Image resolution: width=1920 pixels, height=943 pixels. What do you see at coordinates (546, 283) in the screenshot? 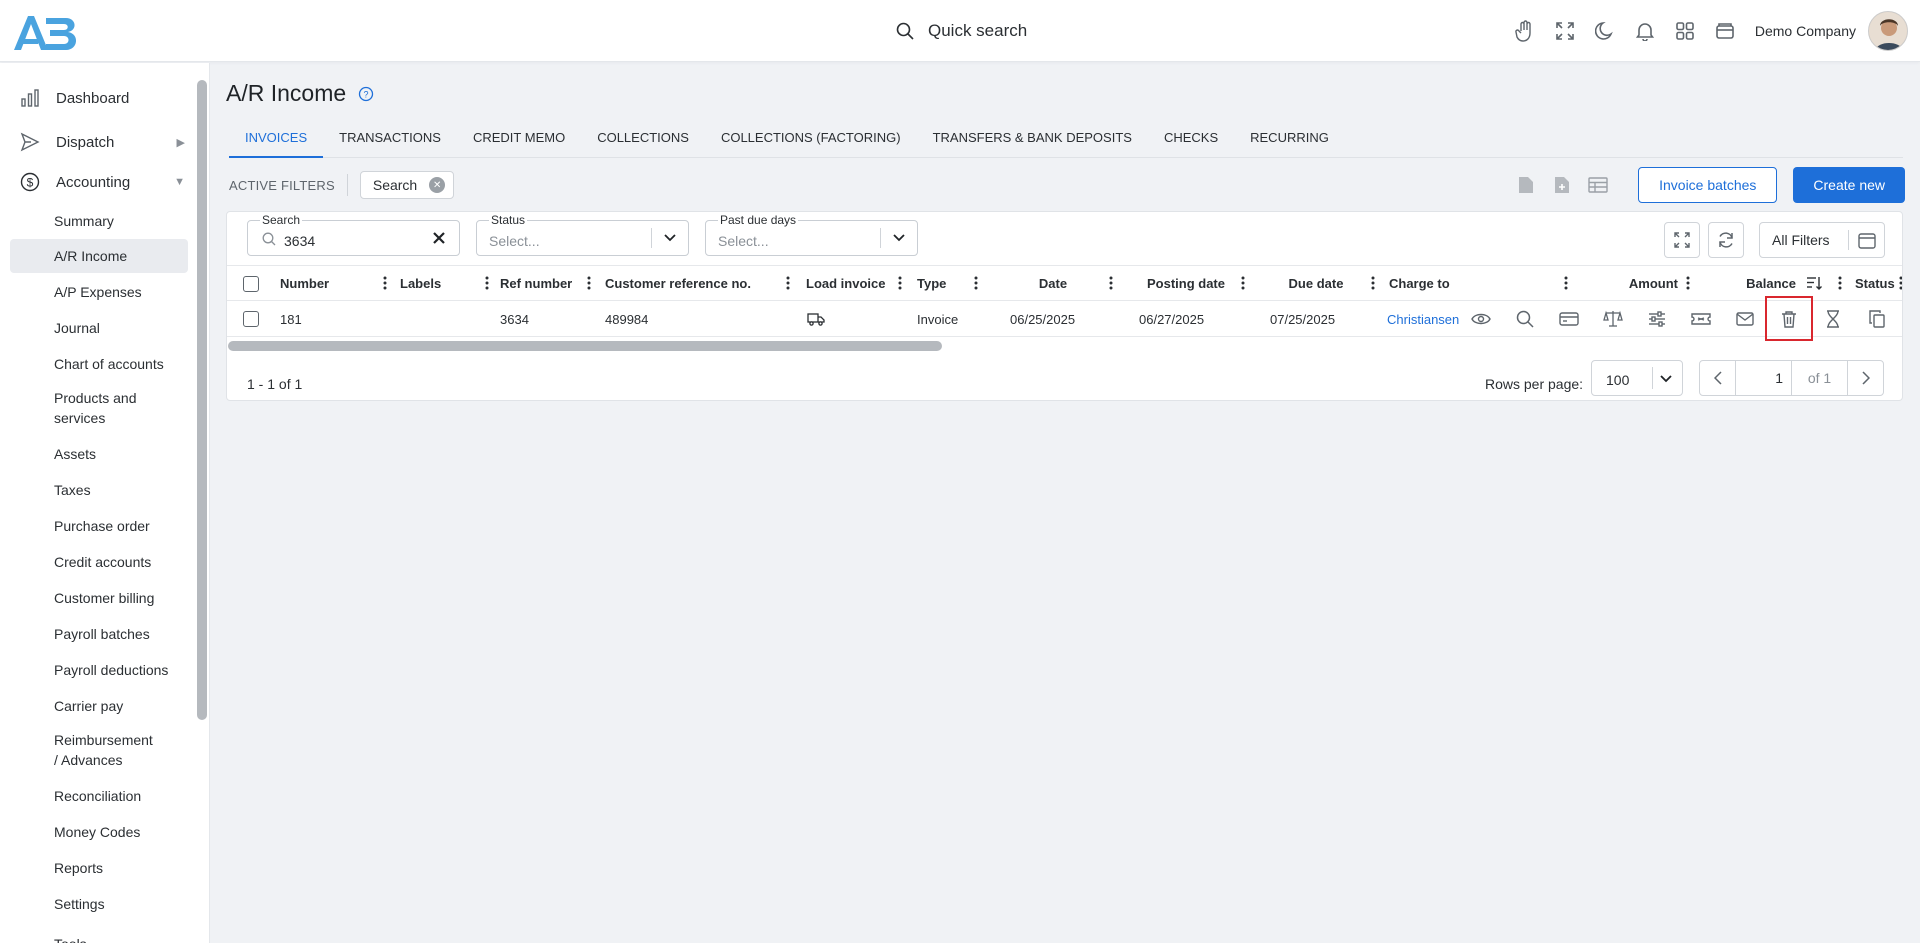
I see `column-ref-number: Ref number` at bounding box center [546, 283].